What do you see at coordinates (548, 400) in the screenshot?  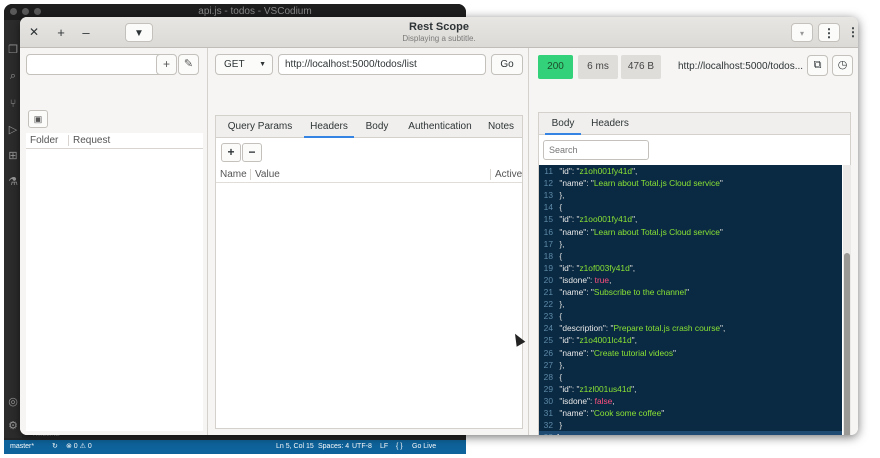 I see `line-number: 30` at bounding box center [548, 400].